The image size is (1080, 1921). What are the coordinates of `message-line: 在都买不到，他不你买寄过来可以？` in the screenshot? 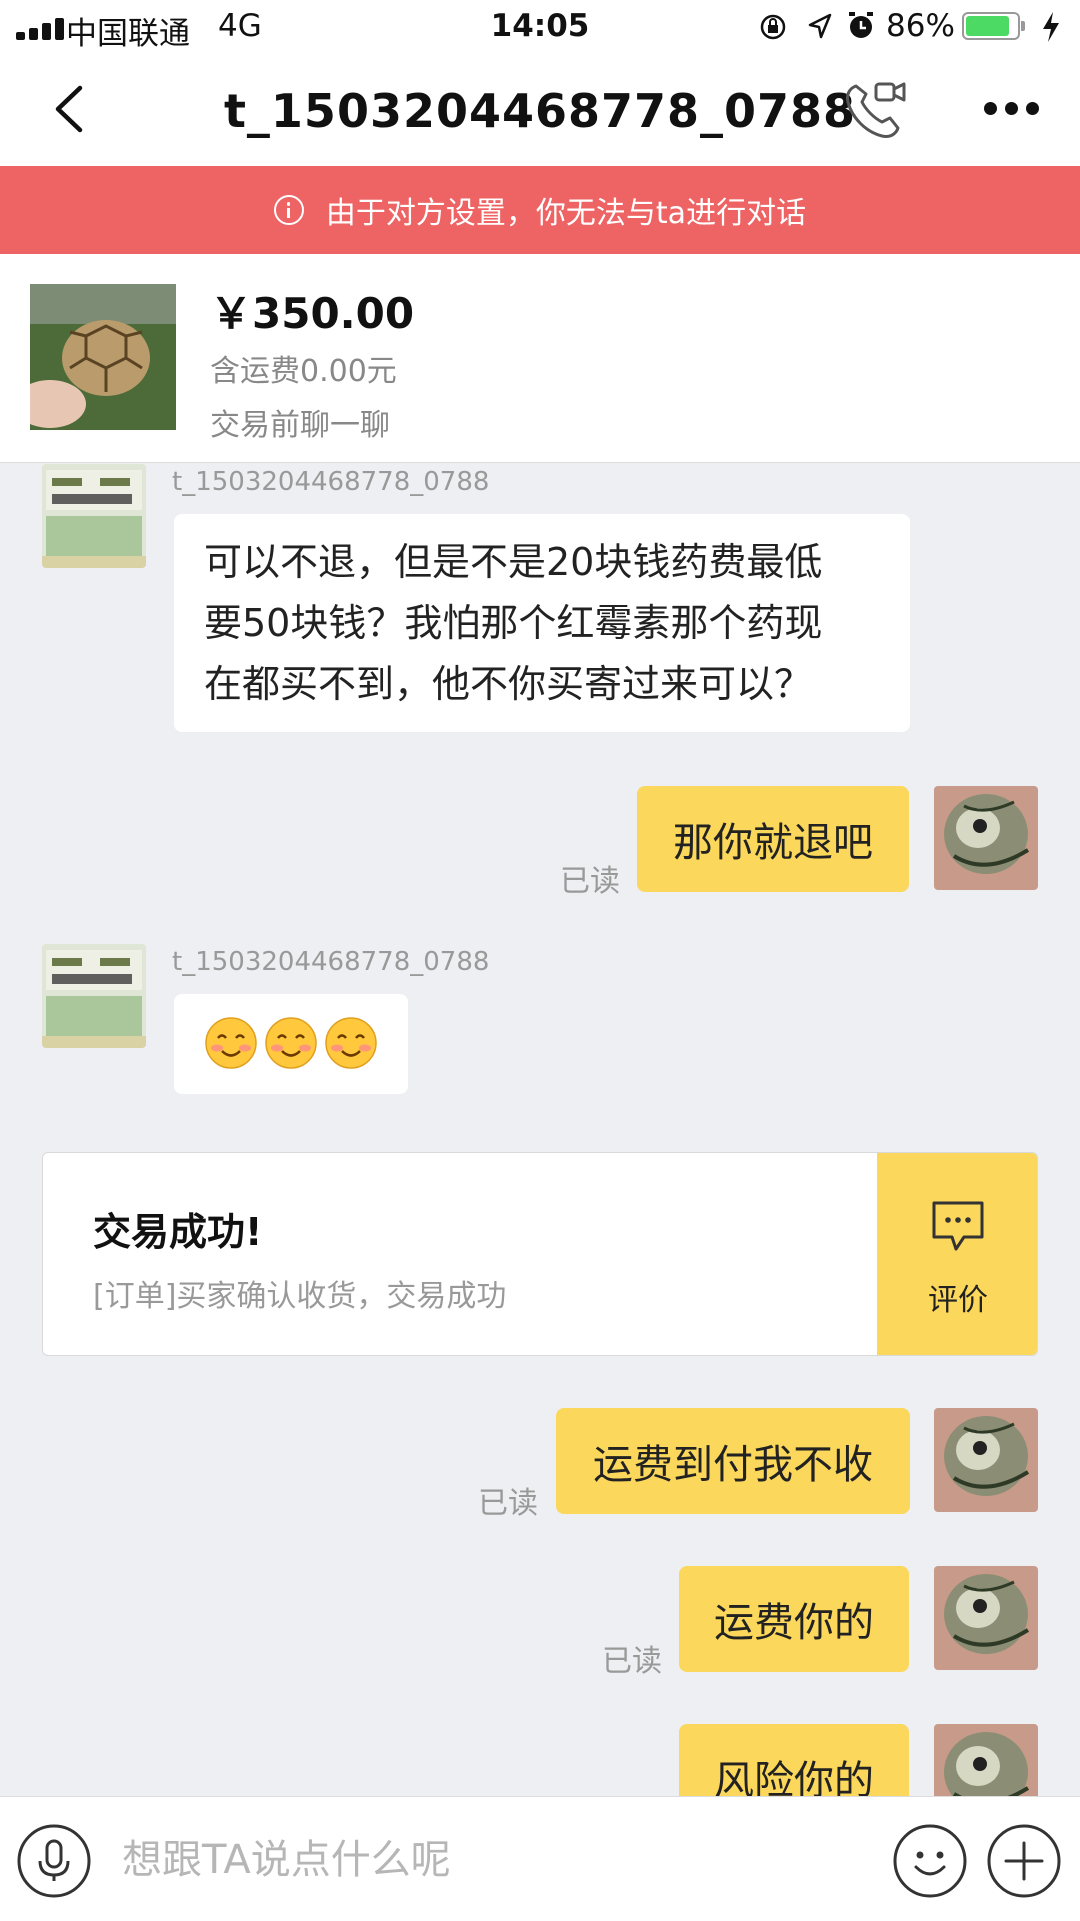 It's located at (508, 684).